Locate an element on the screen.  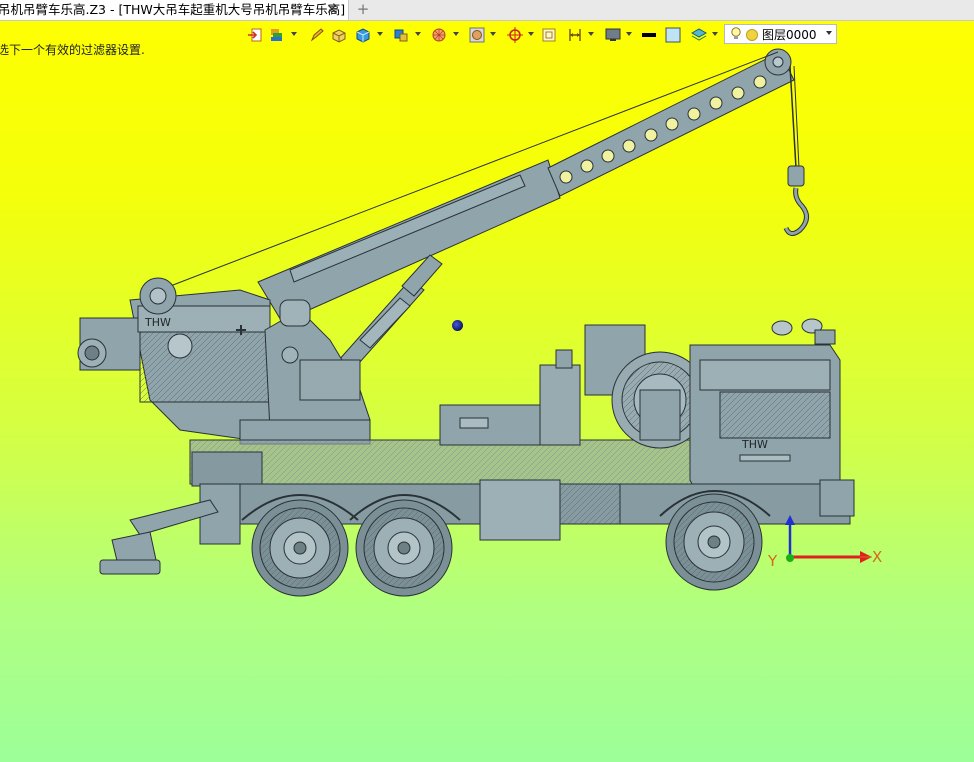
y-axis-label: Y is located at coordinates (773, 561).